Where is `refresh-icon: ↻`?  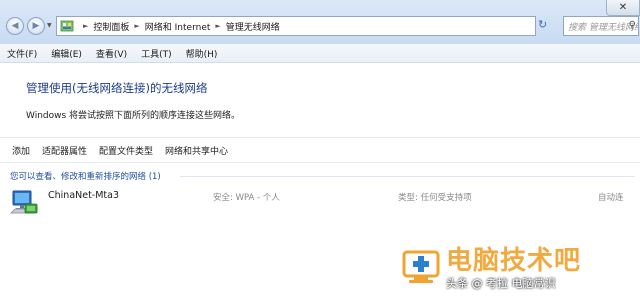
refresh-icon: ↻ is located at coordinates (544, 25).